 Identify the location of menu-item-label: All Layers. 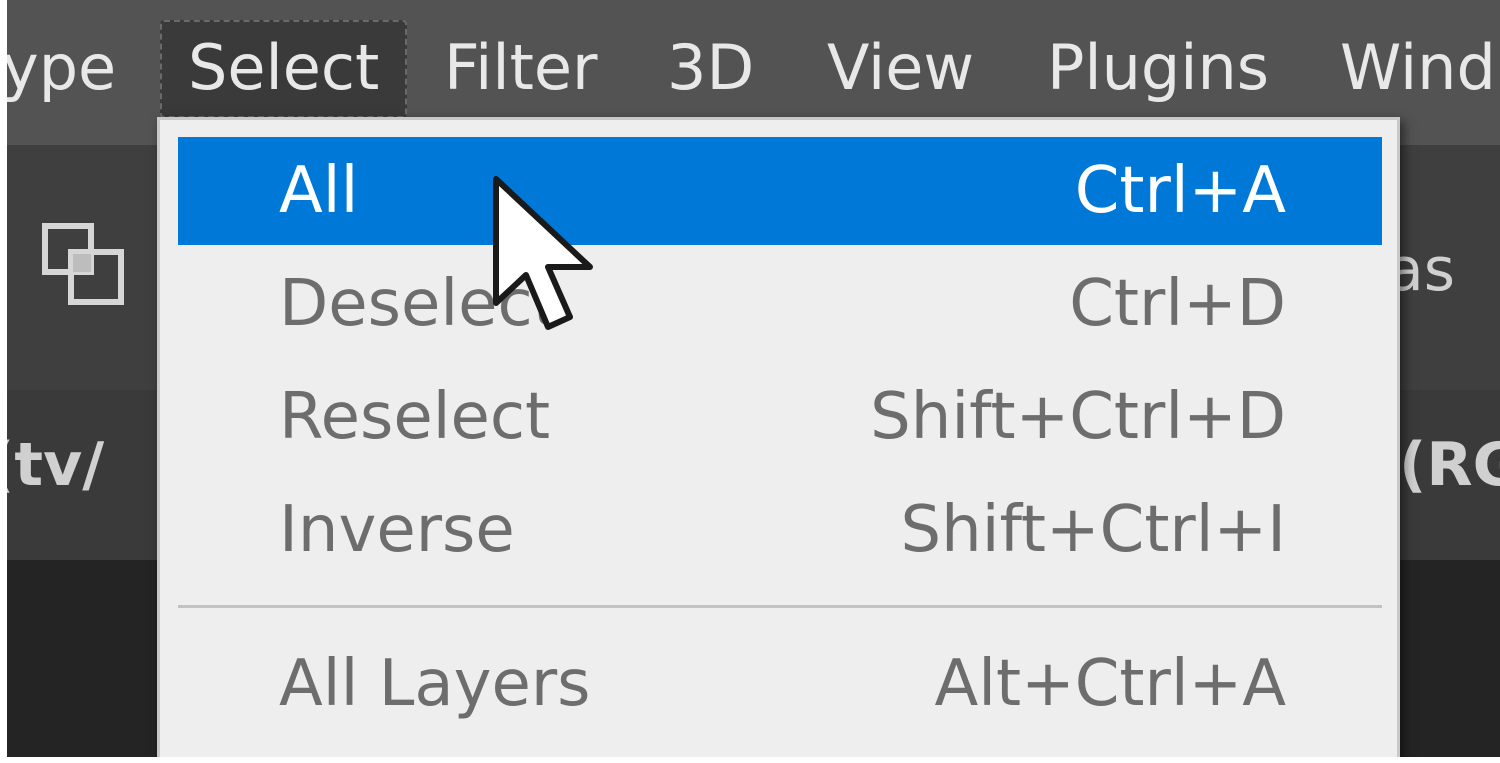
(435, 684).